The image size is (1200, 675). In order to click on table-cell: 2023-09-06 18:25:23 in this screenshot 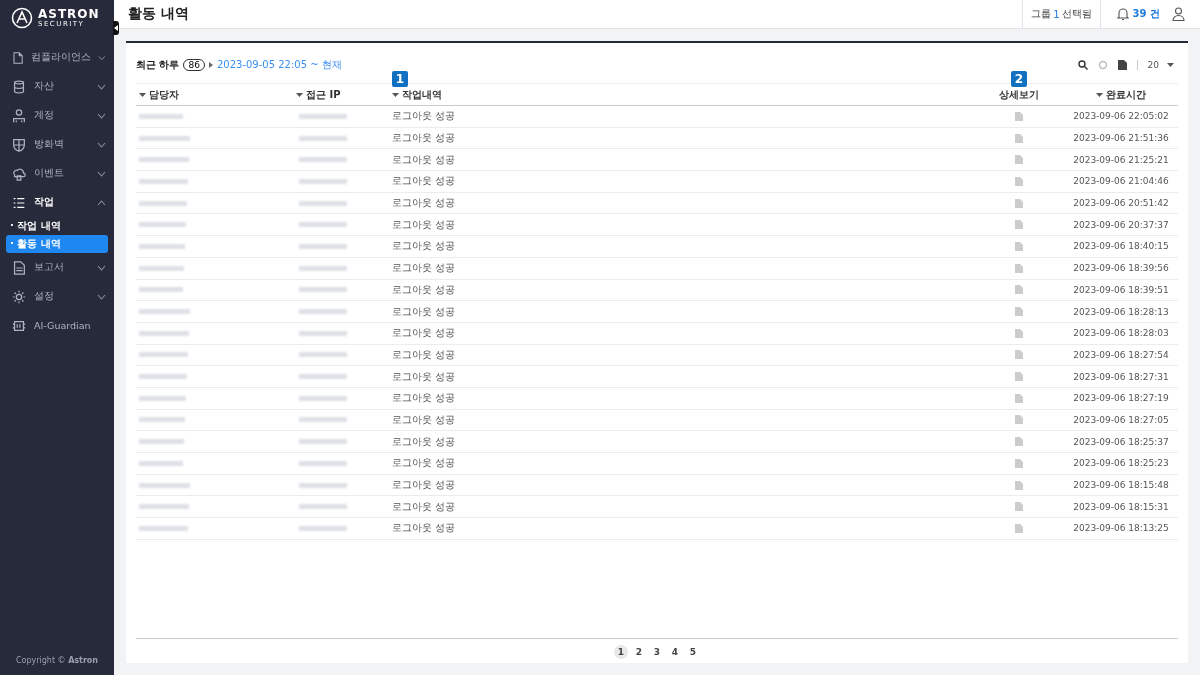, I will do `click(1121, 463)`.